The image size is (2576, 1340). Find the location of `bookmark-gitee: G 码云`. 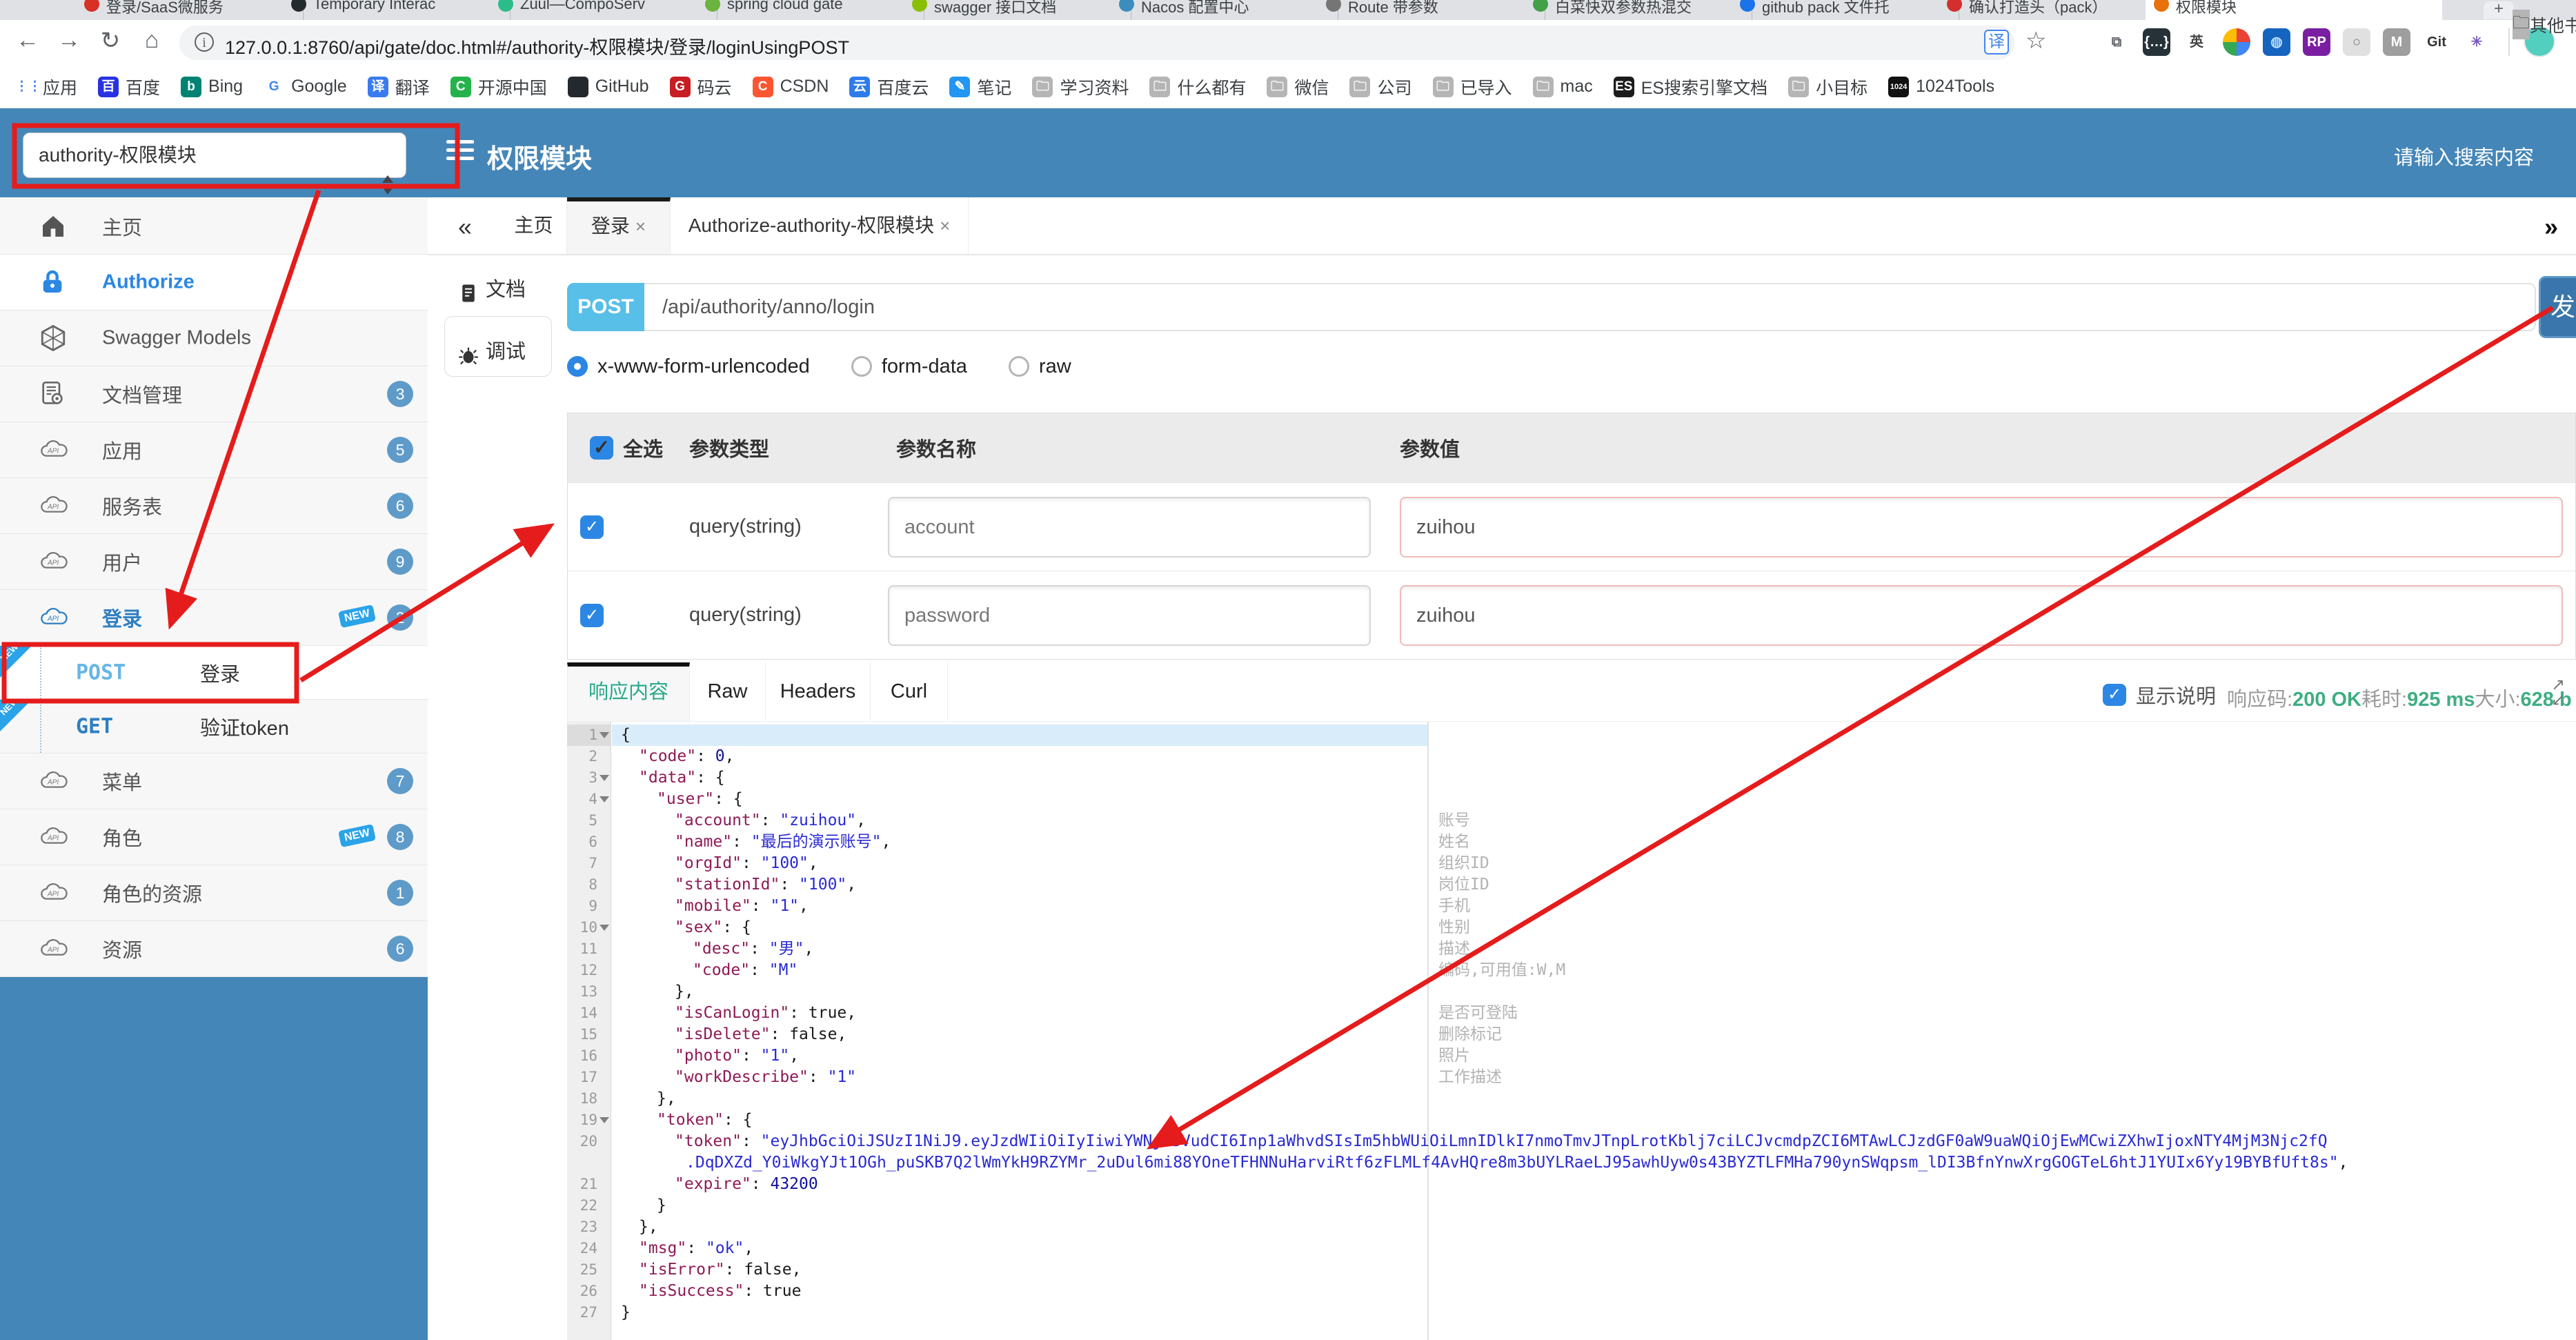

bookmark-gitee: G 码云 is located at coordinates (700, 87).